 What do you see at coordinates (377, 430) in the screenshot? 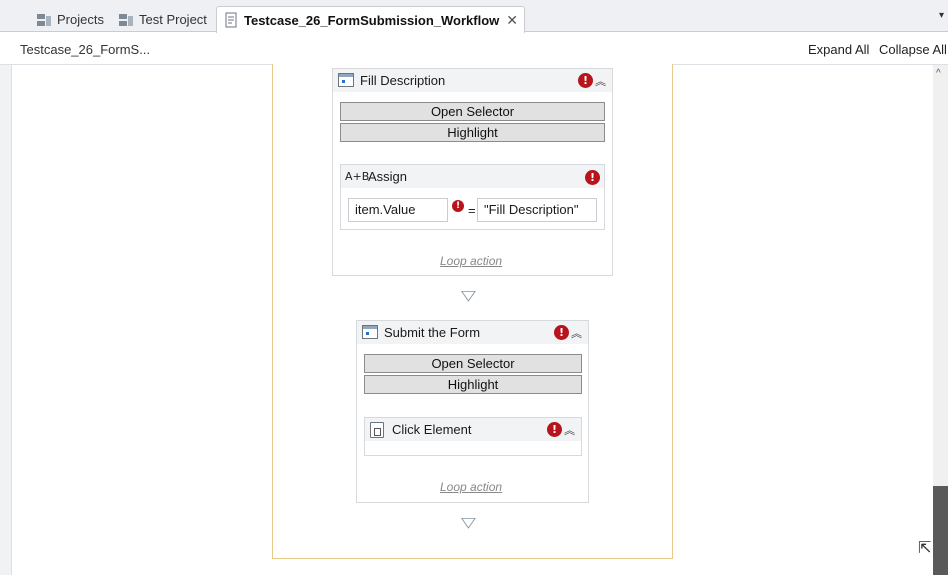
I see `click-element-icon` at bounding box center [377, 430].